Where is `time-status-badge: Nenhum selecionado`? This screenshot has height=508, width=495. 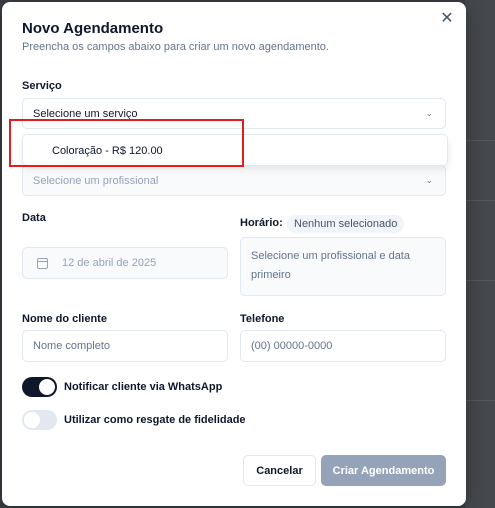 time-status-badge: Nenhum selecionado is located at coordinates (346, 224).